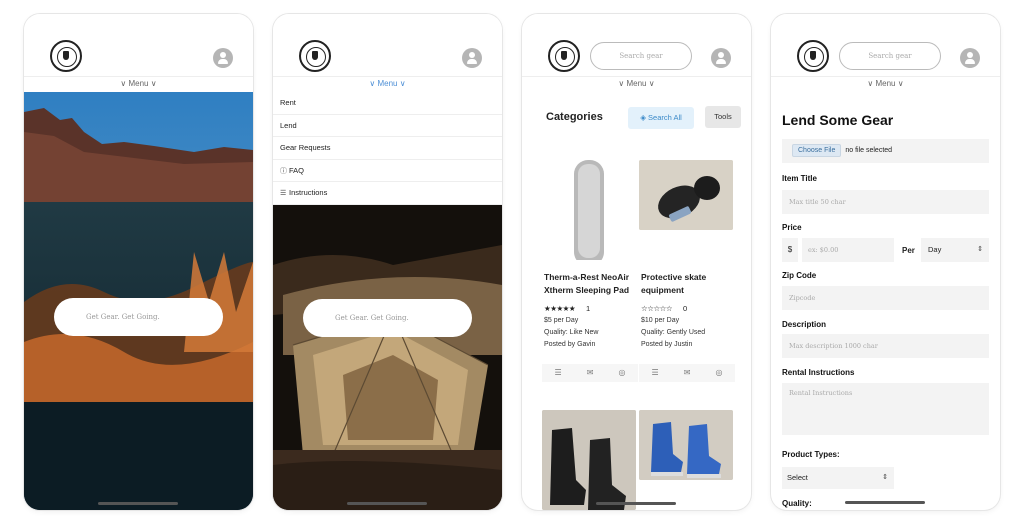 The width and height of the screenshot is (1024, 525). I want to click on page-title: Lend Some Gear, so click(838, 120).